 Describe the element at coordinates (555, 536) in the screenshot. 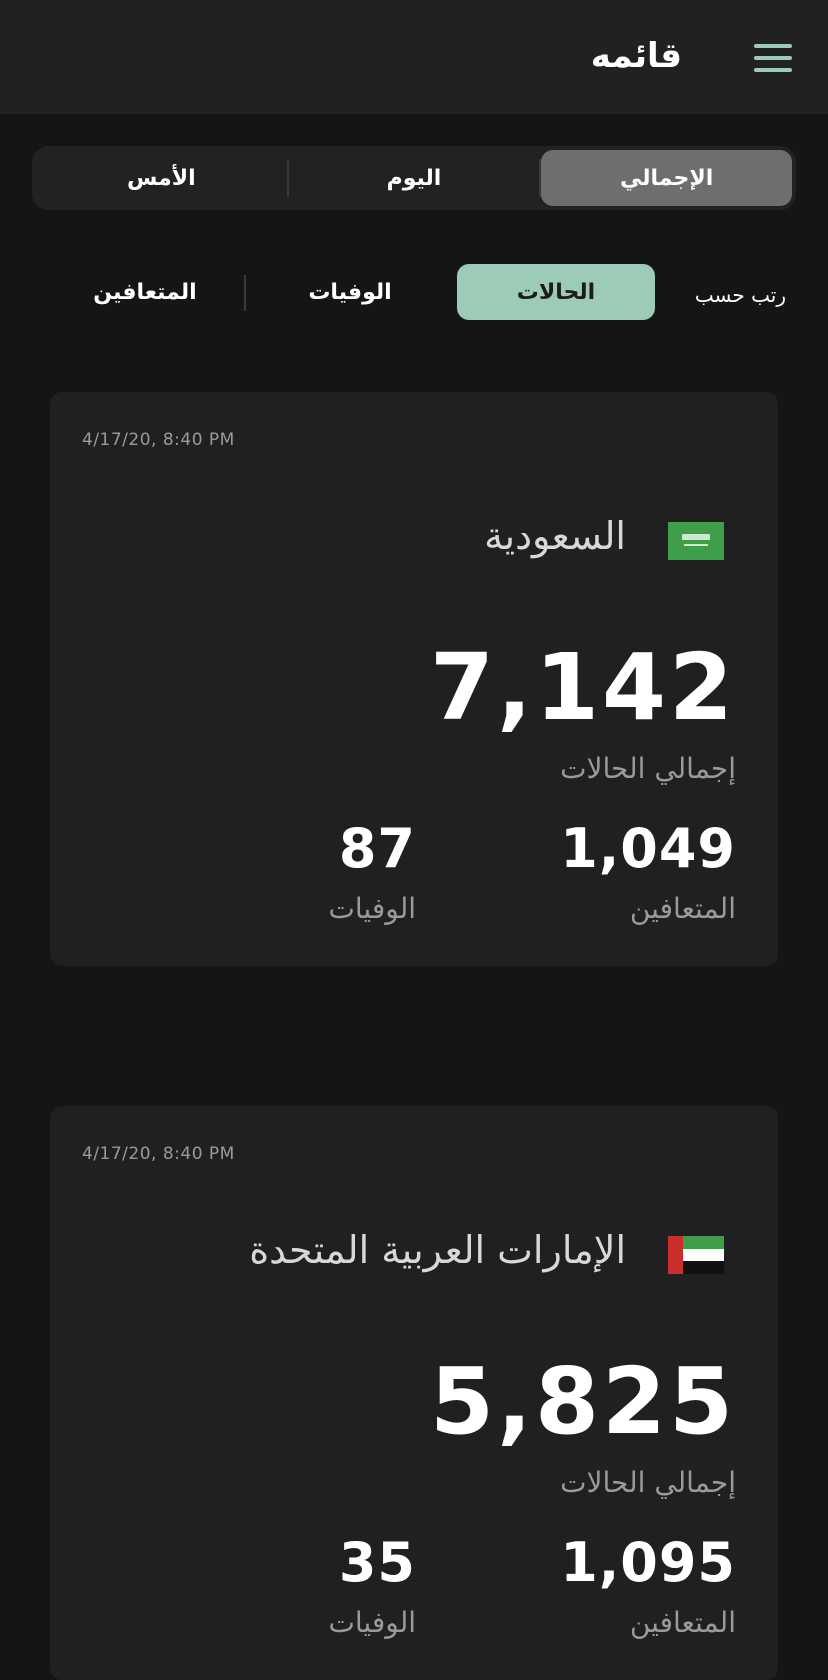

I see `country-name: السعودية` at that location.